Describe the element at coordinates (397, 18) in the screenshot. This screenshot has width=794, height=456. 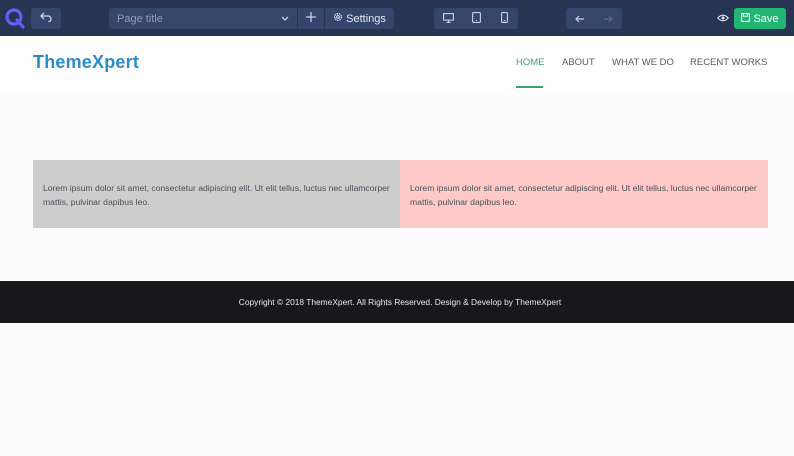
I see `builder-toolbar: Page title Settings Save` at that location.